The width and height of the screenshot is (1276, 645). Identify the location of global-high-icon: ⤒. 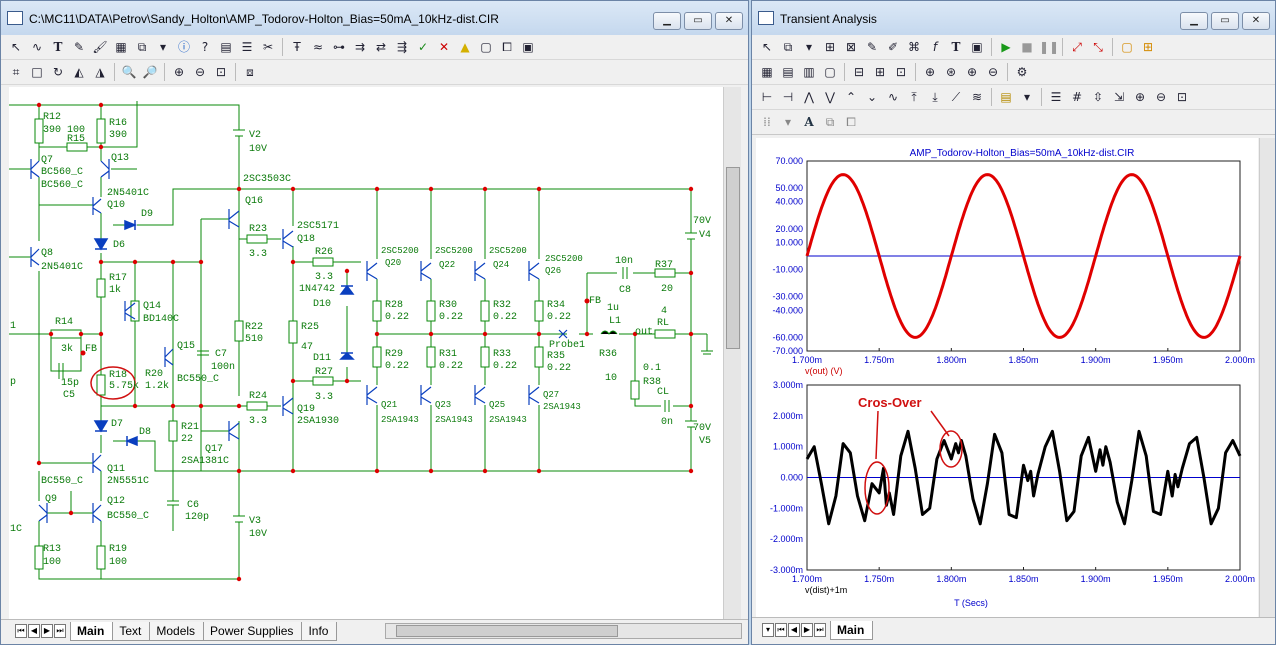
(914, 97).